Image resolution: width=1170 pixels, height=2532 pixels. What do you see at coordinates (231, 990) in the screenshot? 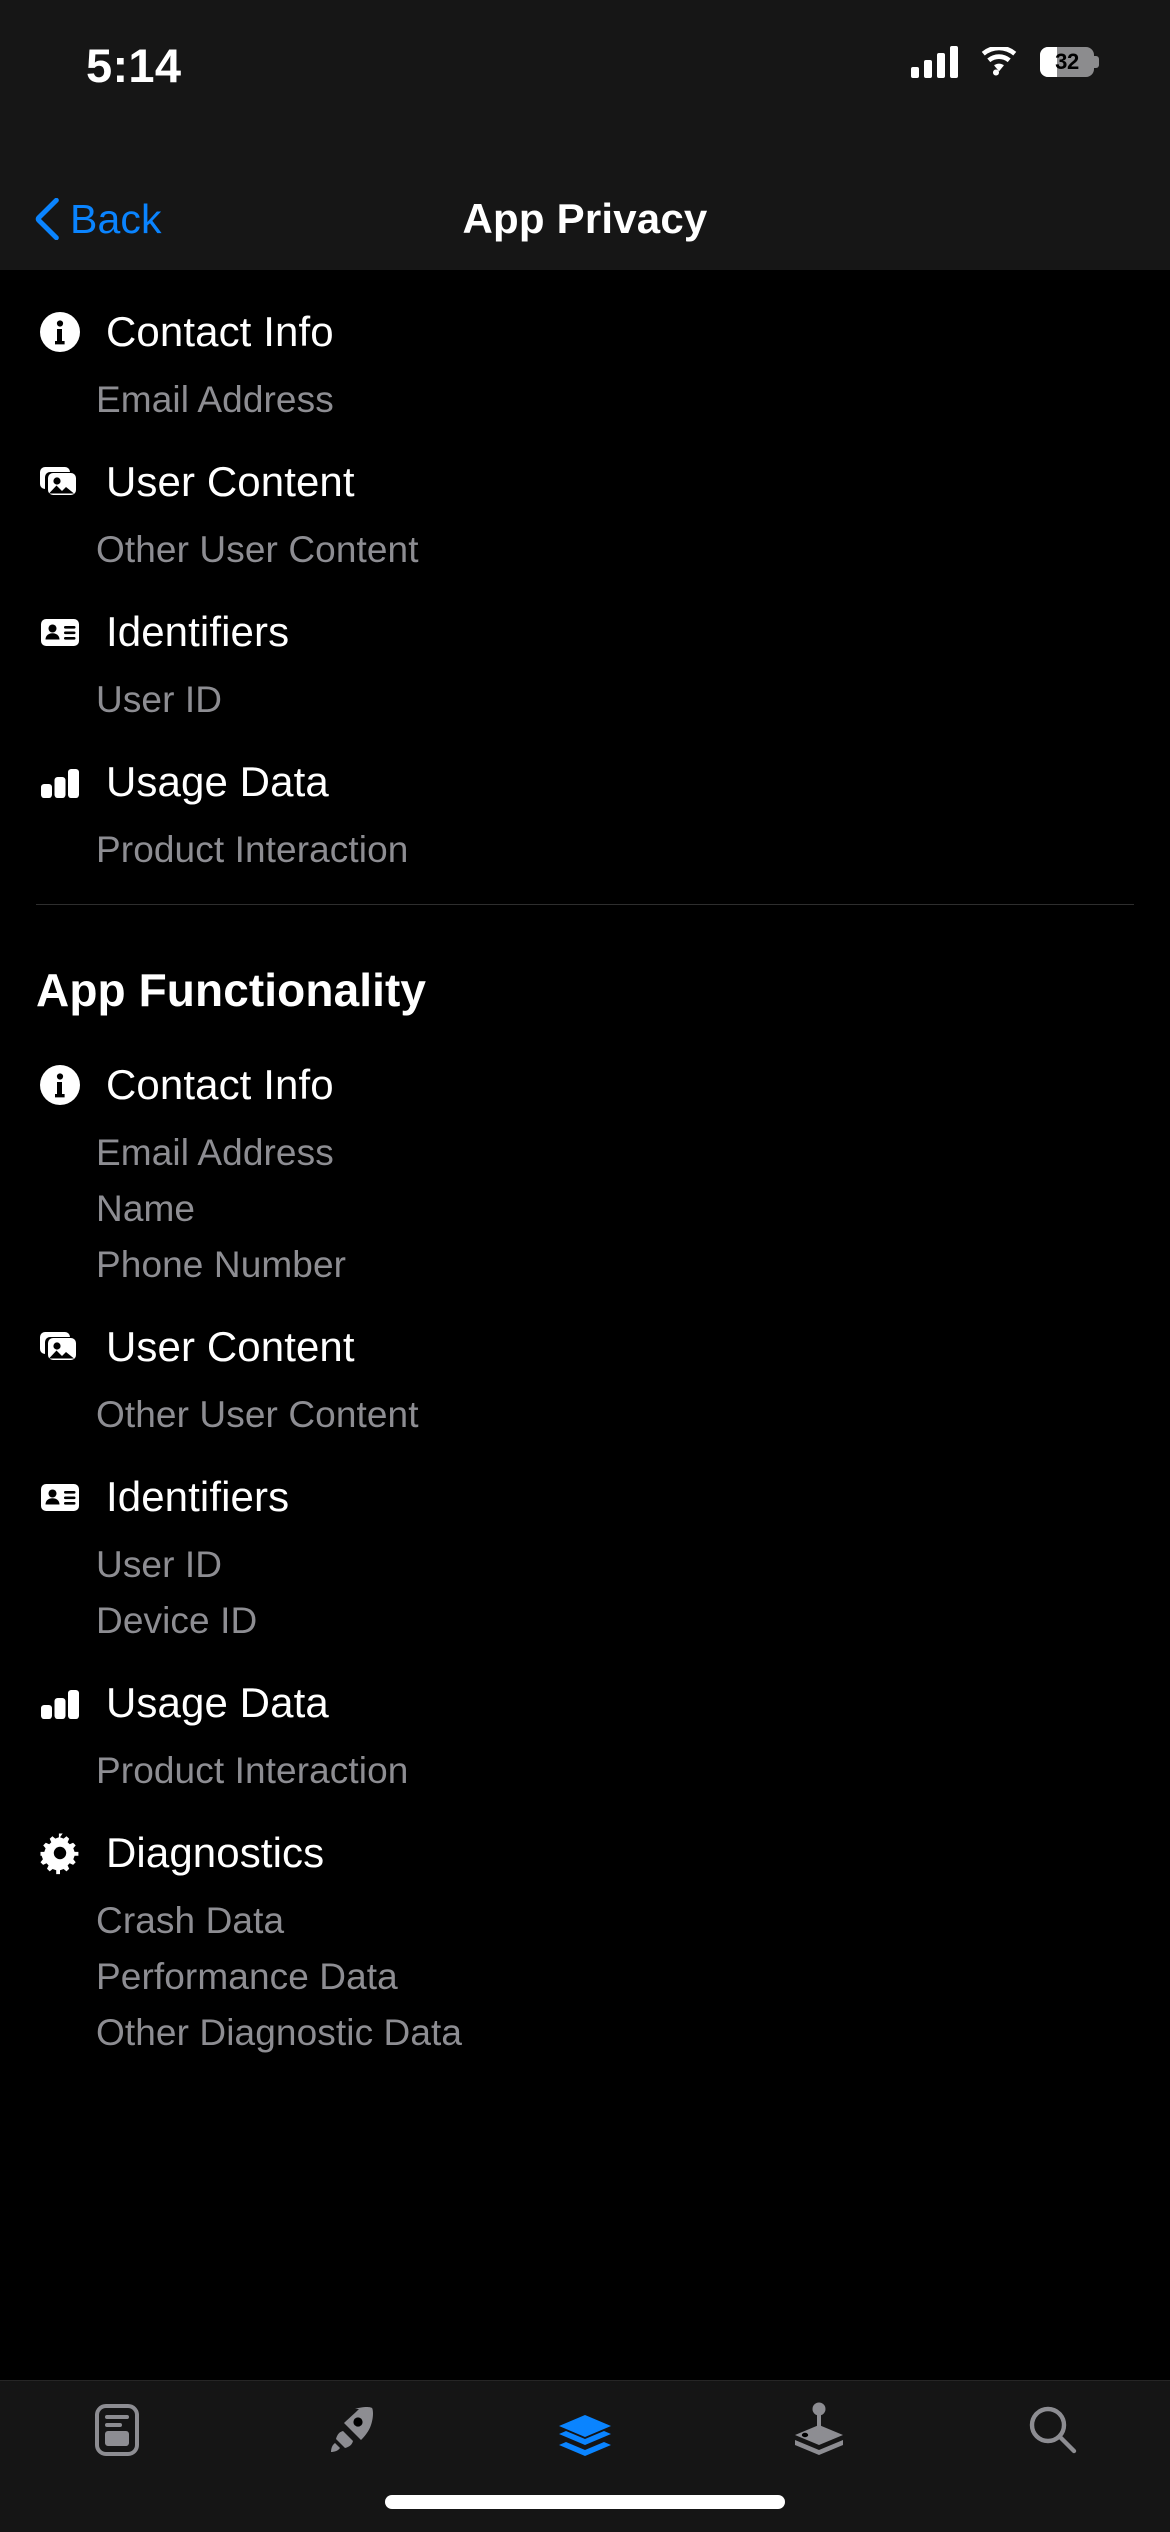
I see `section-heading: App Functionality` at bounding box center [231, 990].